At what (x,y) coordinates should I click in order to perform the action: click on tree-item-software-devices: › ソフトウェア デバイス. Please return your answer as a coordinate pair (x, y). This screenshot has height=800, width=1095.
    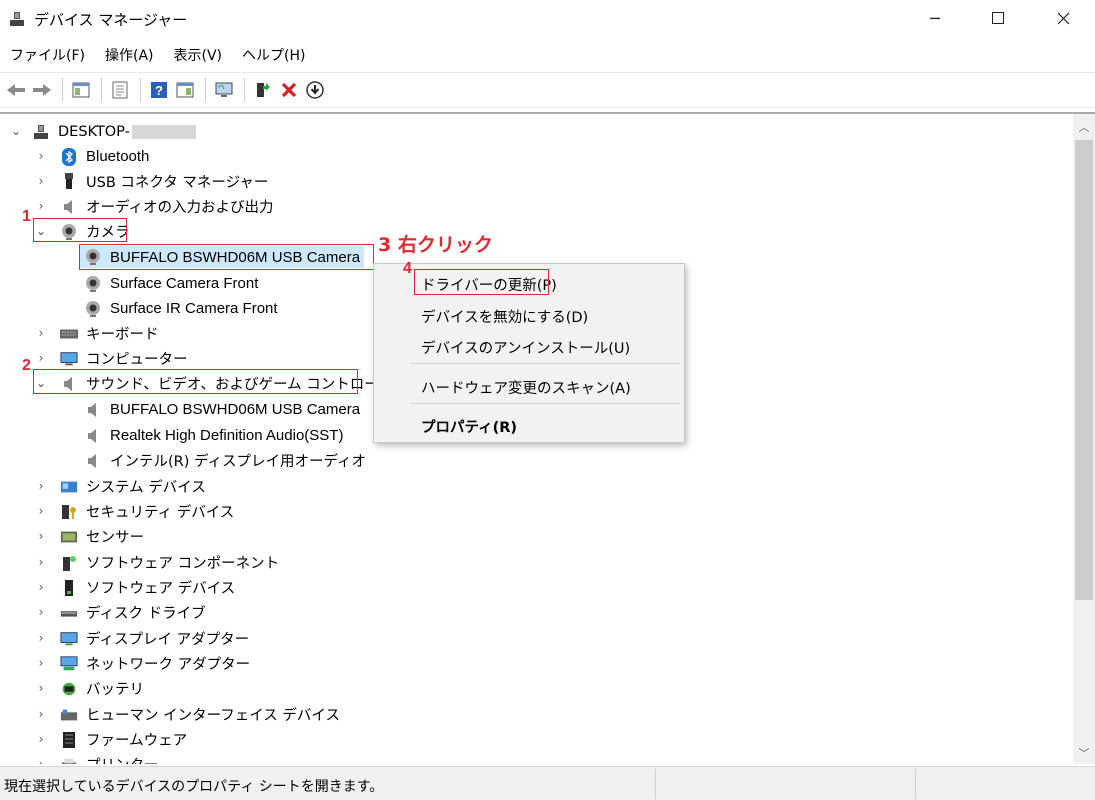
    Looking at the image, I should click on (136, 587).